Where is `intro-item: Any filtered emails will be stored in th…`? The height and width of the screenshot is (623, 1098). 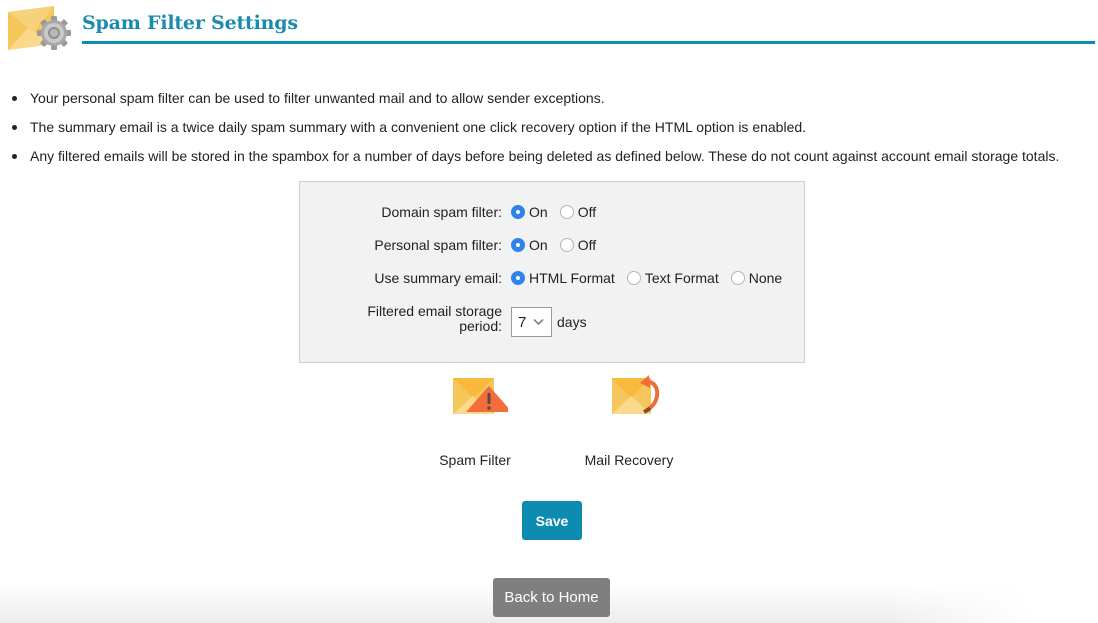 intro-item: Any filtered emails will be stored in th… is located at coordinates (535, 156).